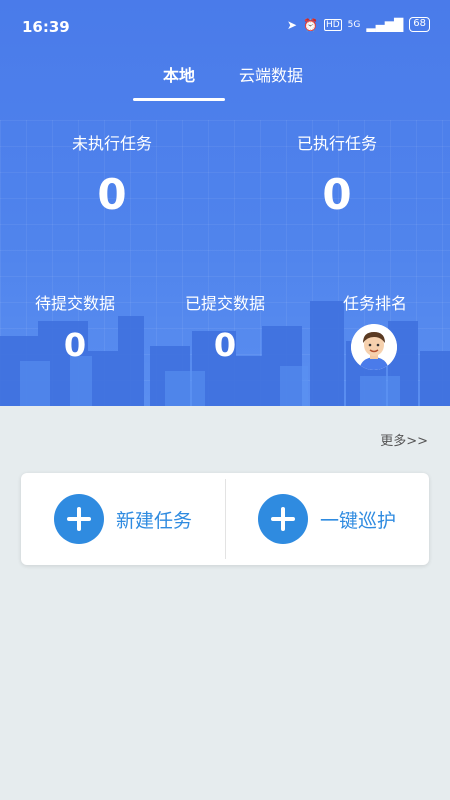 The width and height of the screenshot is (450, 800). What do you see at coordinates (225, 345) in the screenshot?
I see `submitted-data-value: 0` at bounding box center [225, 345].